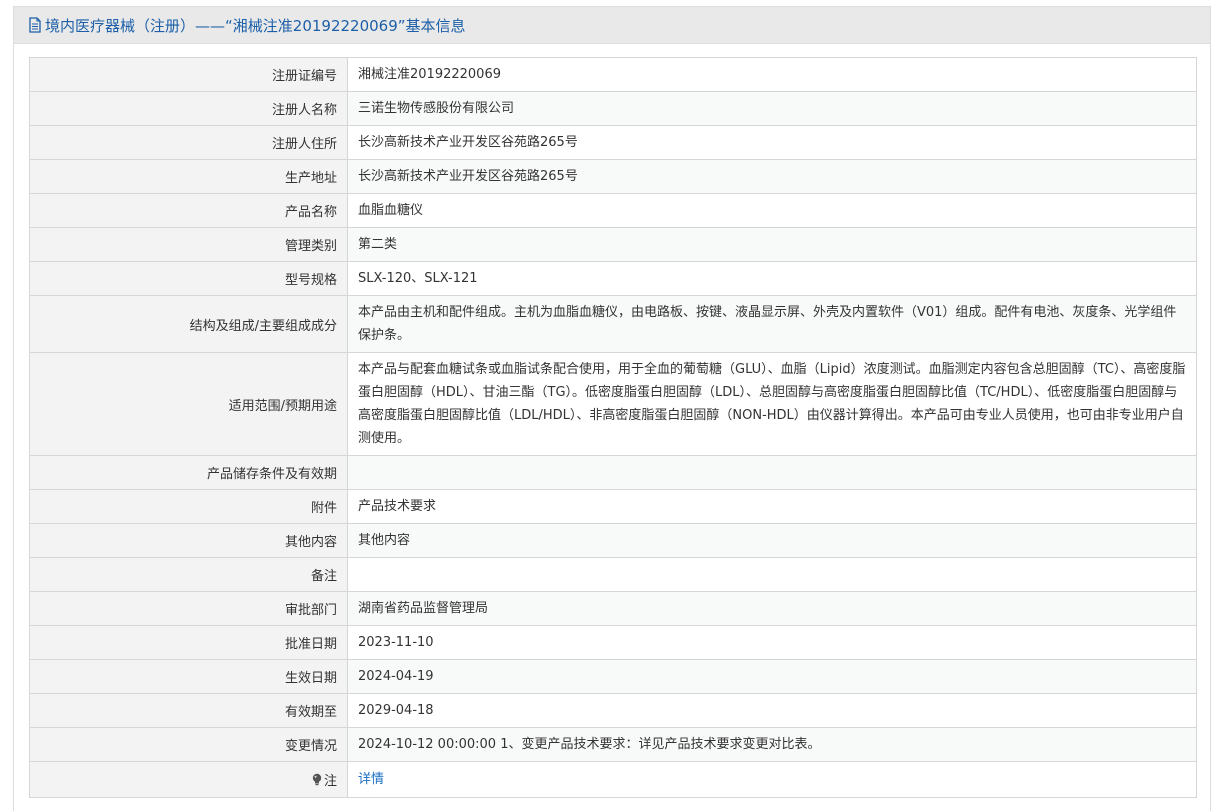 The image size is (1214, 811). Describe the element at coordinates (188, 642) in the screenshot. I see `row-label: 批准日期` at that location.